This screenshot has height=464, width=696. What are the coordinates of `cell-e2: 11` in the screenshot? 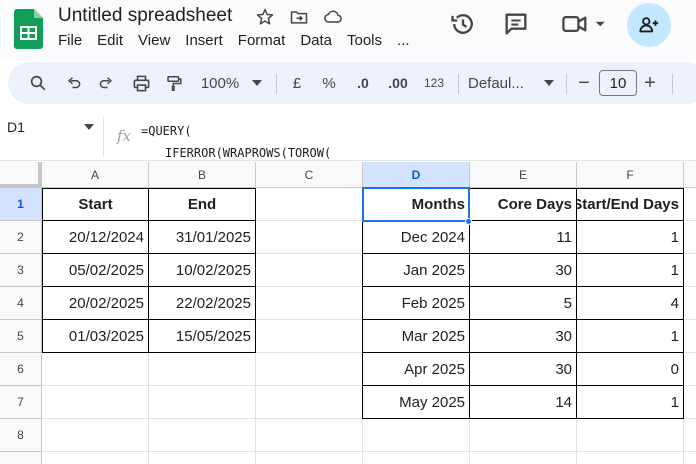 It's located at (523, 237).